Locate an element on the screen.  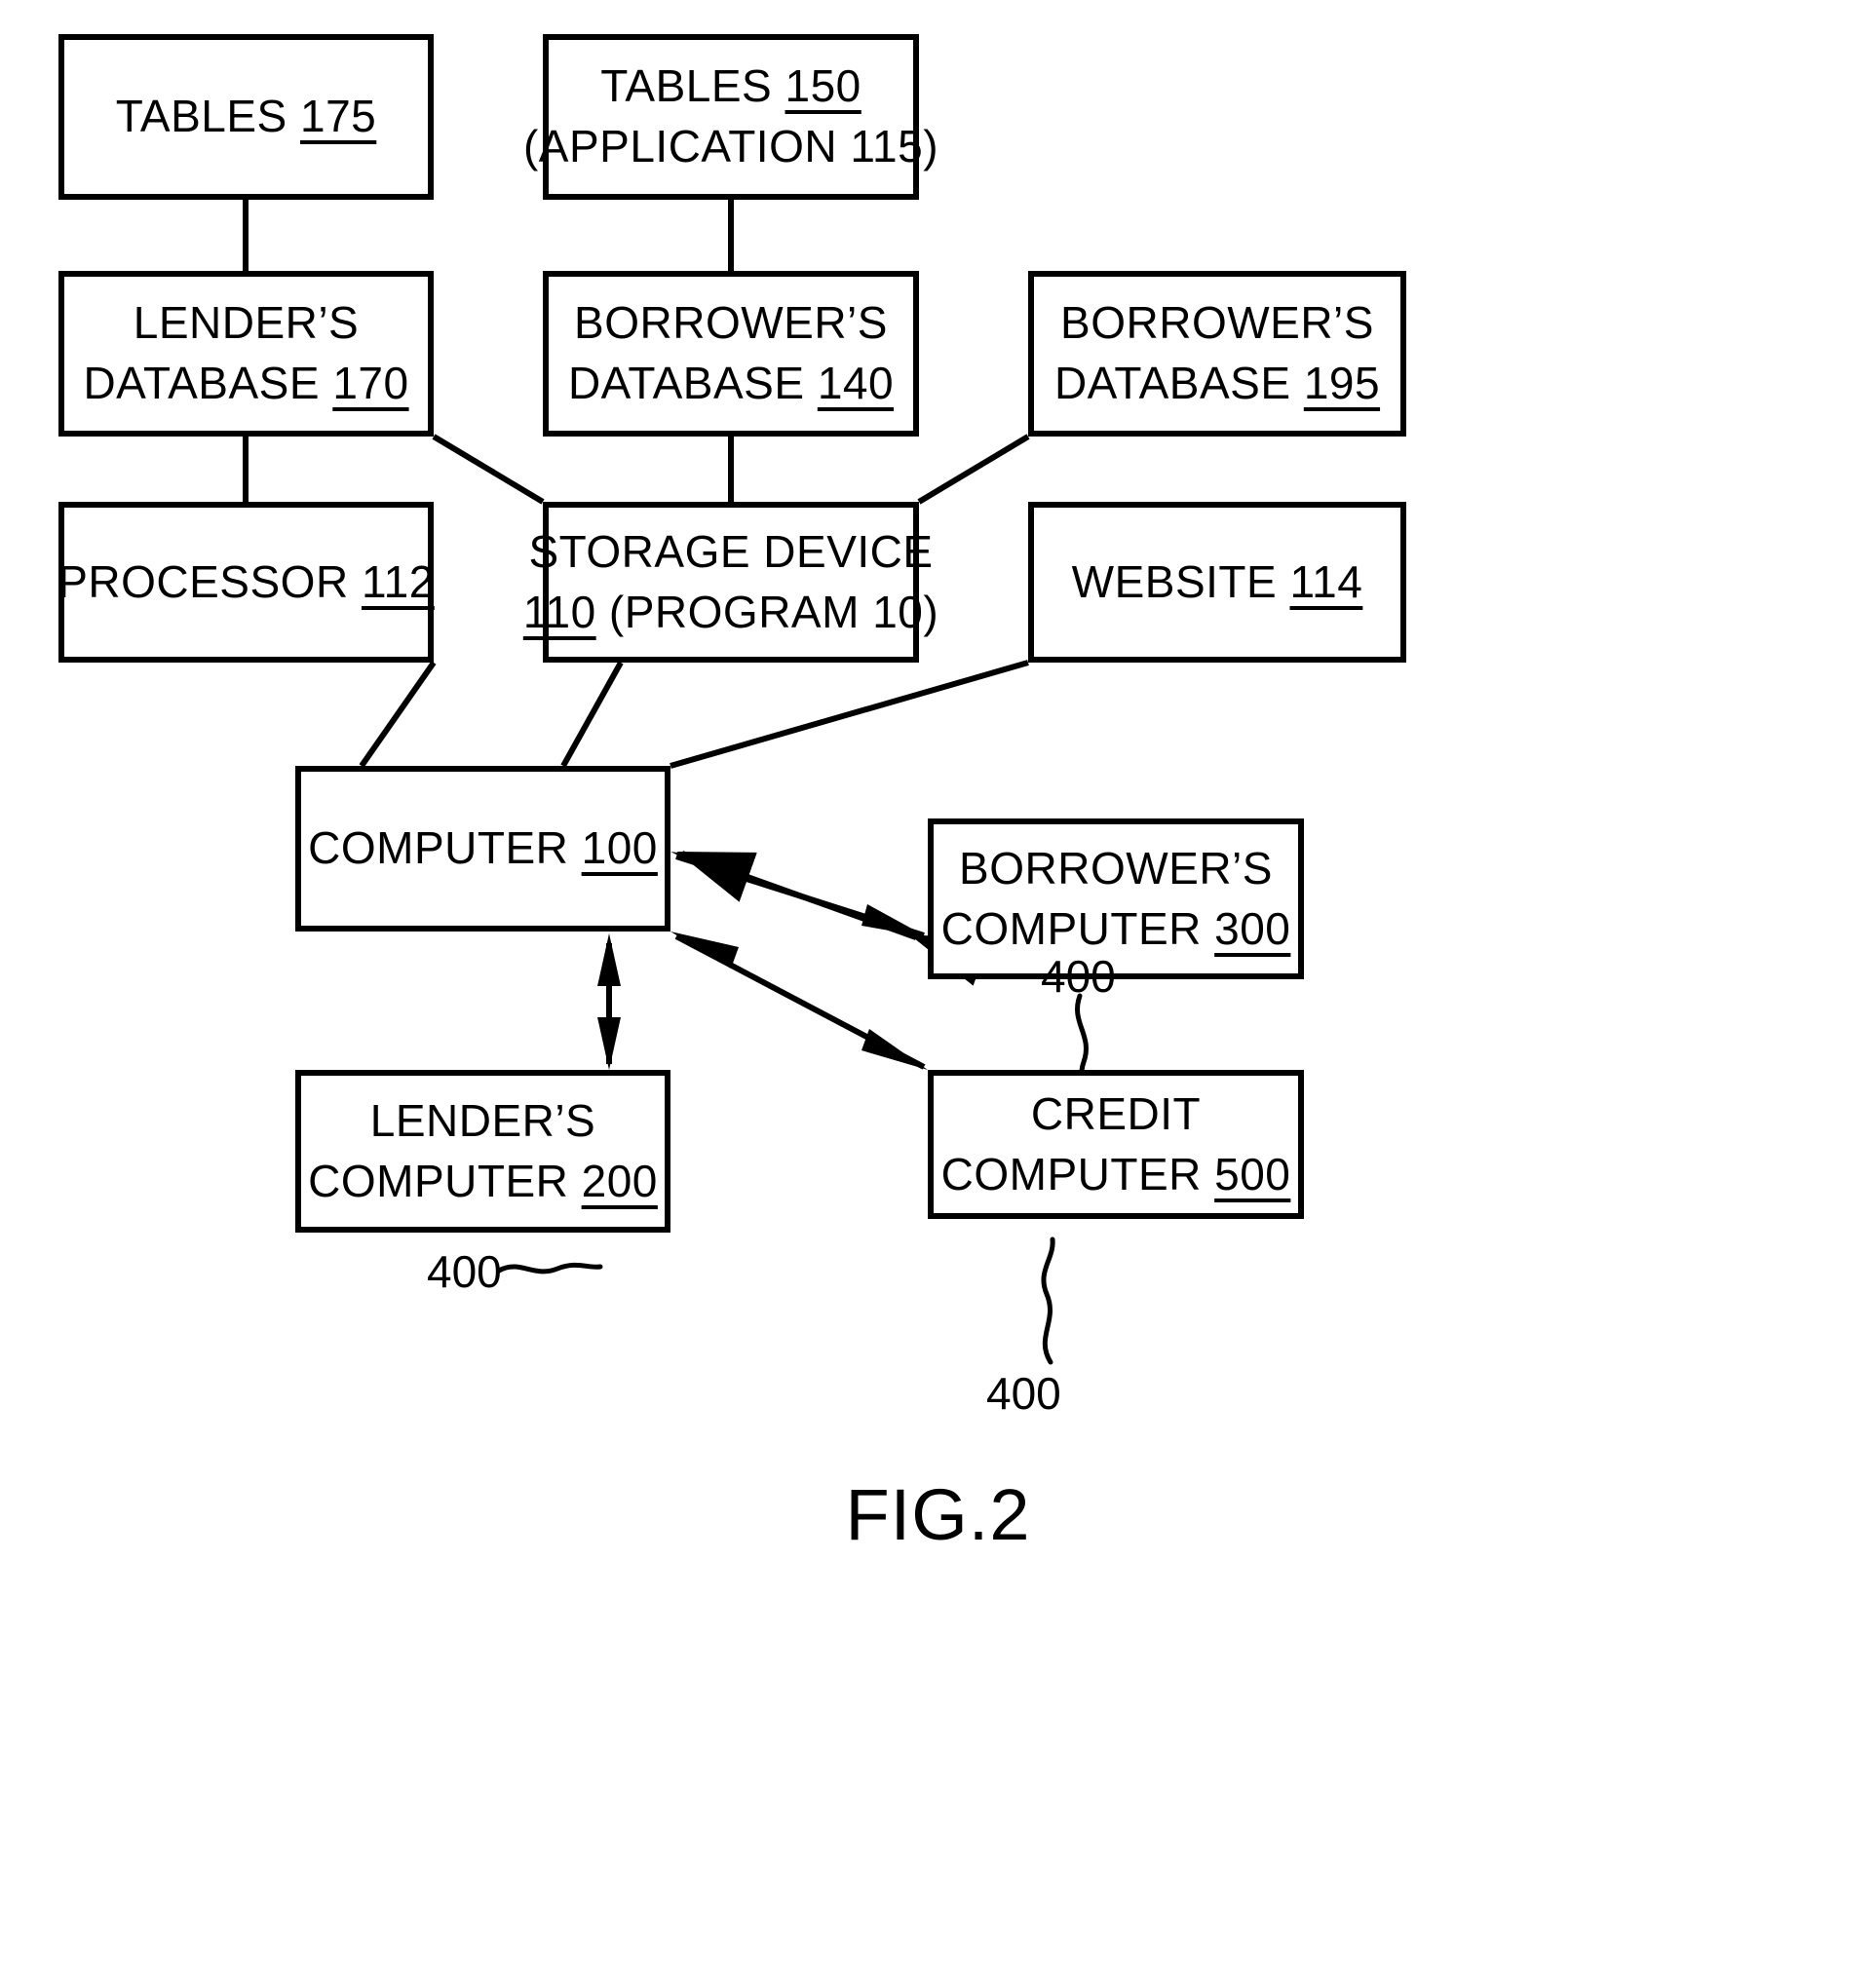
ref-label-network-borrower: 400 is located at coordinates (1078, 976).